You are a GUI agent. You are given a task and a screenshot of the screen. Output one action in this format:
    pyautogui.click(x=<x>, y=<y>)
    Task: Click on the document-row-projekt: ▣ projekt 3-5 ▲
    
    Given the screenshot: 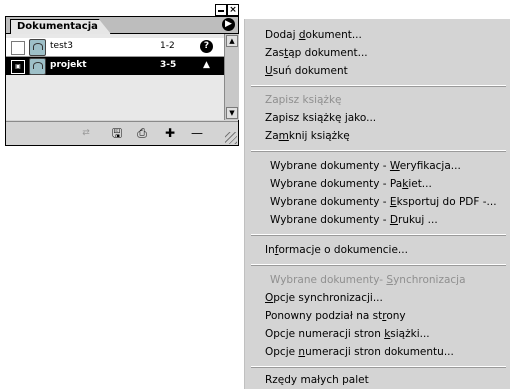 What is the action you would take?
    pyautogui.click(x=115, y=66)
    